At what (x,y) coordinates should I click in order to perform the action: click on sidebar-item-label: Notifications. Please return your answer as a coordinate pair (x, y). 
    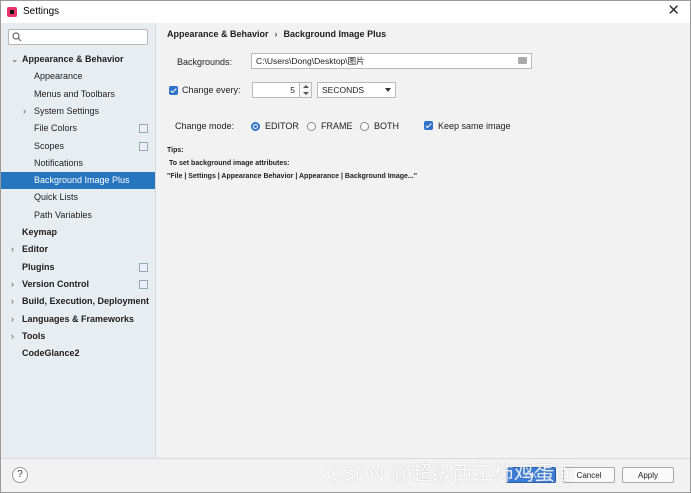
    Looking at the image, I should click on (59, 162).